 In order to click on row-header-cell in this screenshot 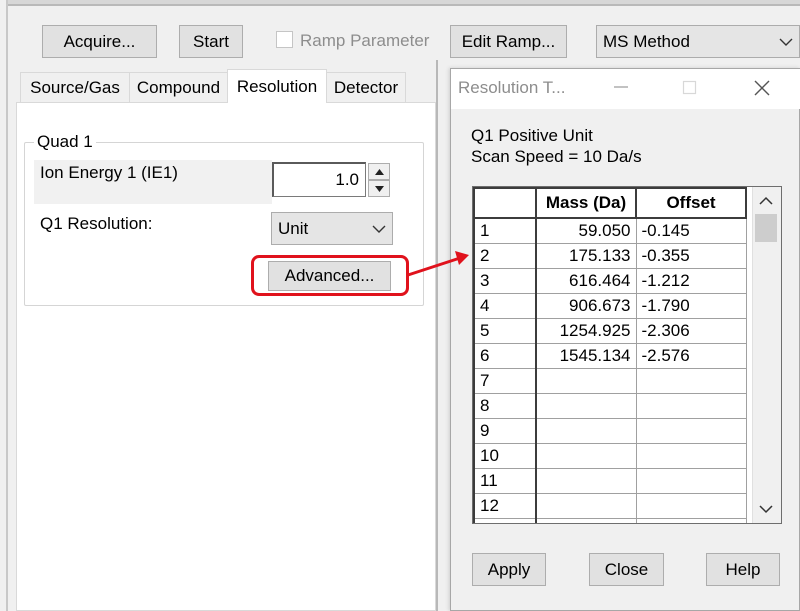, I will do `click(505, 520)`.